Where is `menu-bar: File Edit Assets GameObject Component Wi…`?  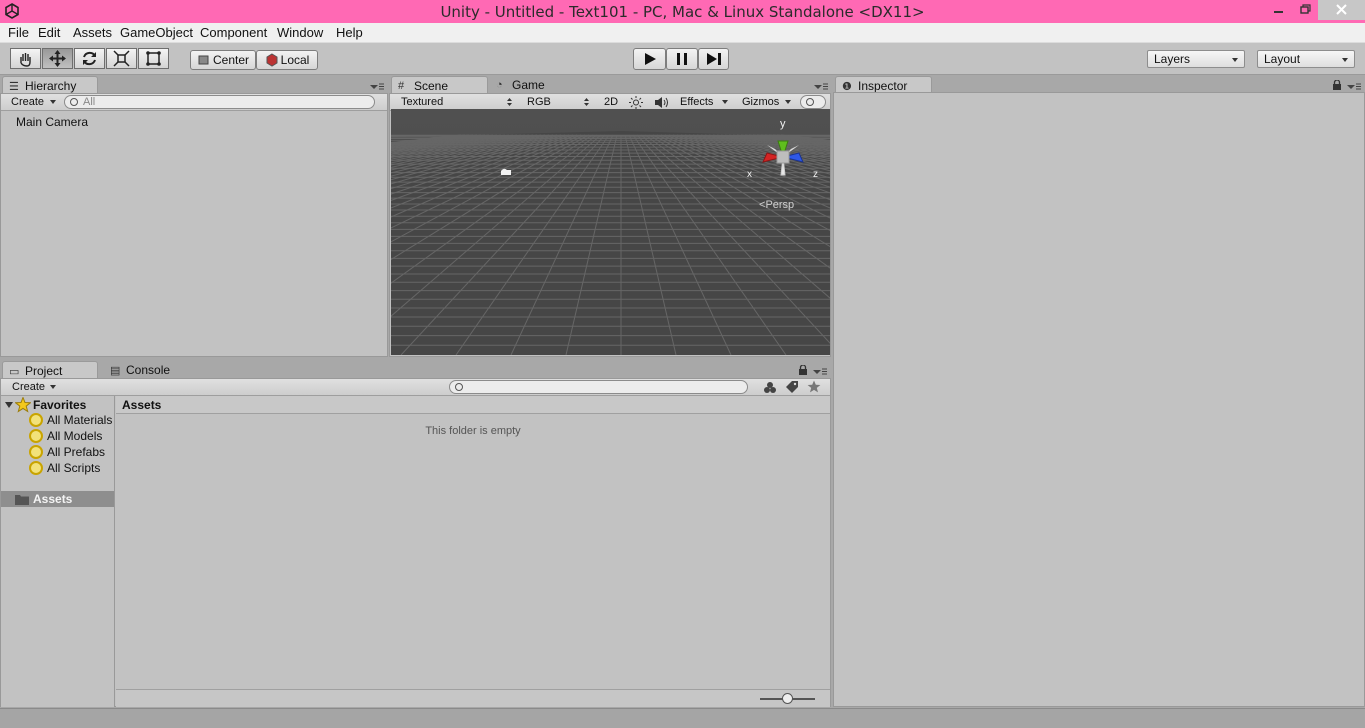
menu-bar: File Edit Assets GameObject Component Wi… is located at coordinates (682, 33).